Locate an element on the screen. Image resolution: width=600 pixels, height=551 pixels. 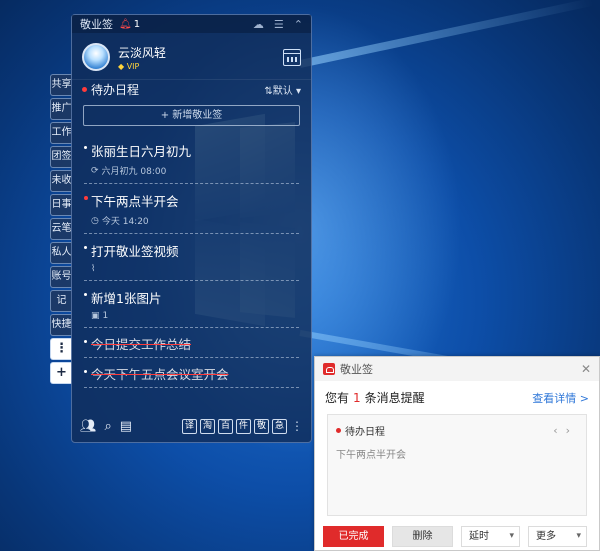
view-details-link: 查看详情 > is located at coordinates (560, 398).